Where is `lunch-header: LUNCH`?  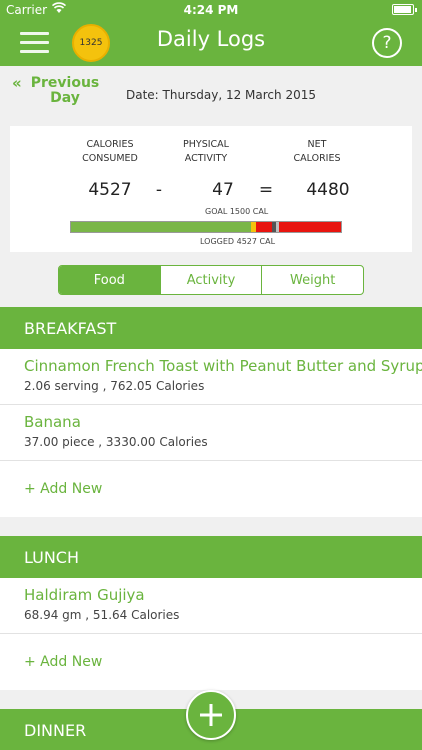 lunch-header: LUNCH is located at coordinates (211, 557).